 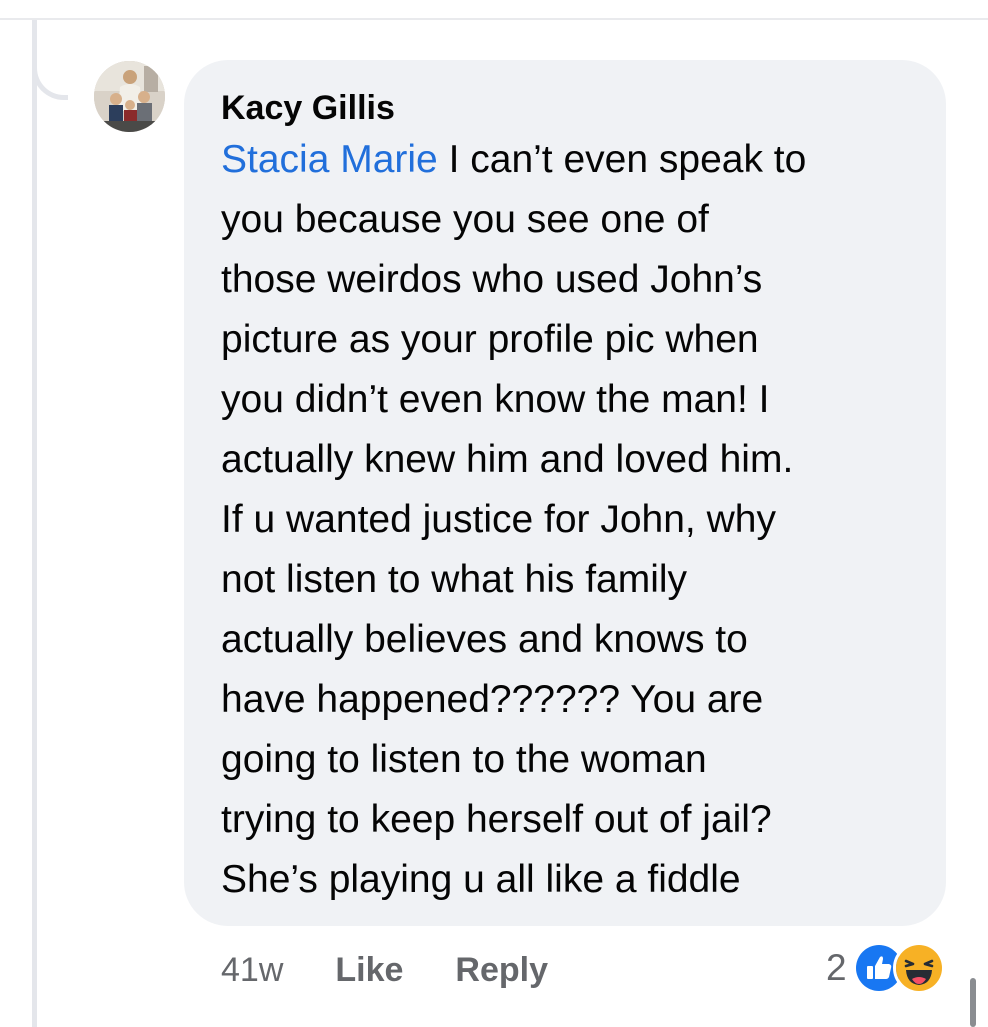 I want to click on comment-line: She’s playing u all like a fiddle, so click(x=481, y=879).